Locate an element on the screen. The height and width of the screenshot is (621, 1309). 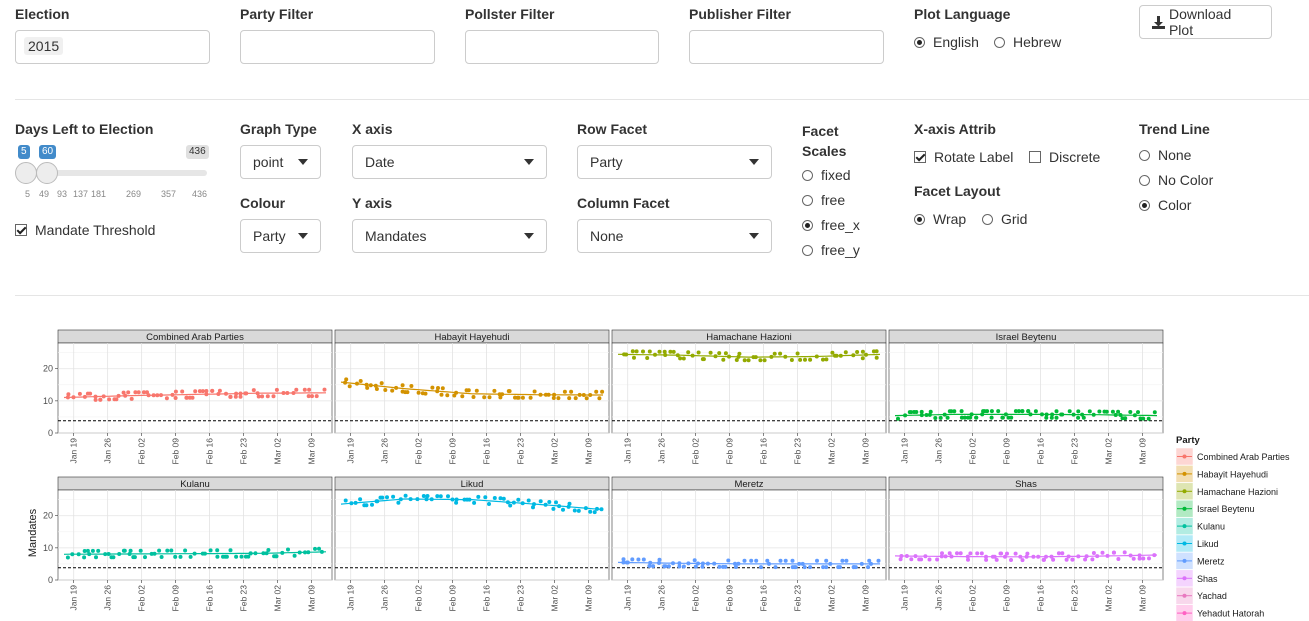
facet-scales-free-x-radio: free_x is located at coordinates (831, 225).